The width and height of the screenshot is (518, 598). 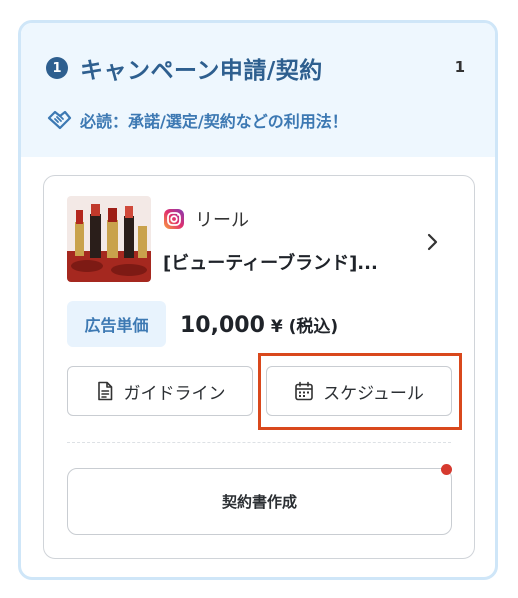 What do you see at coordinates (174, 393) in the screenshot?
I see `guideline-button-label: ガイドライン` at bounding box center [174, 393].